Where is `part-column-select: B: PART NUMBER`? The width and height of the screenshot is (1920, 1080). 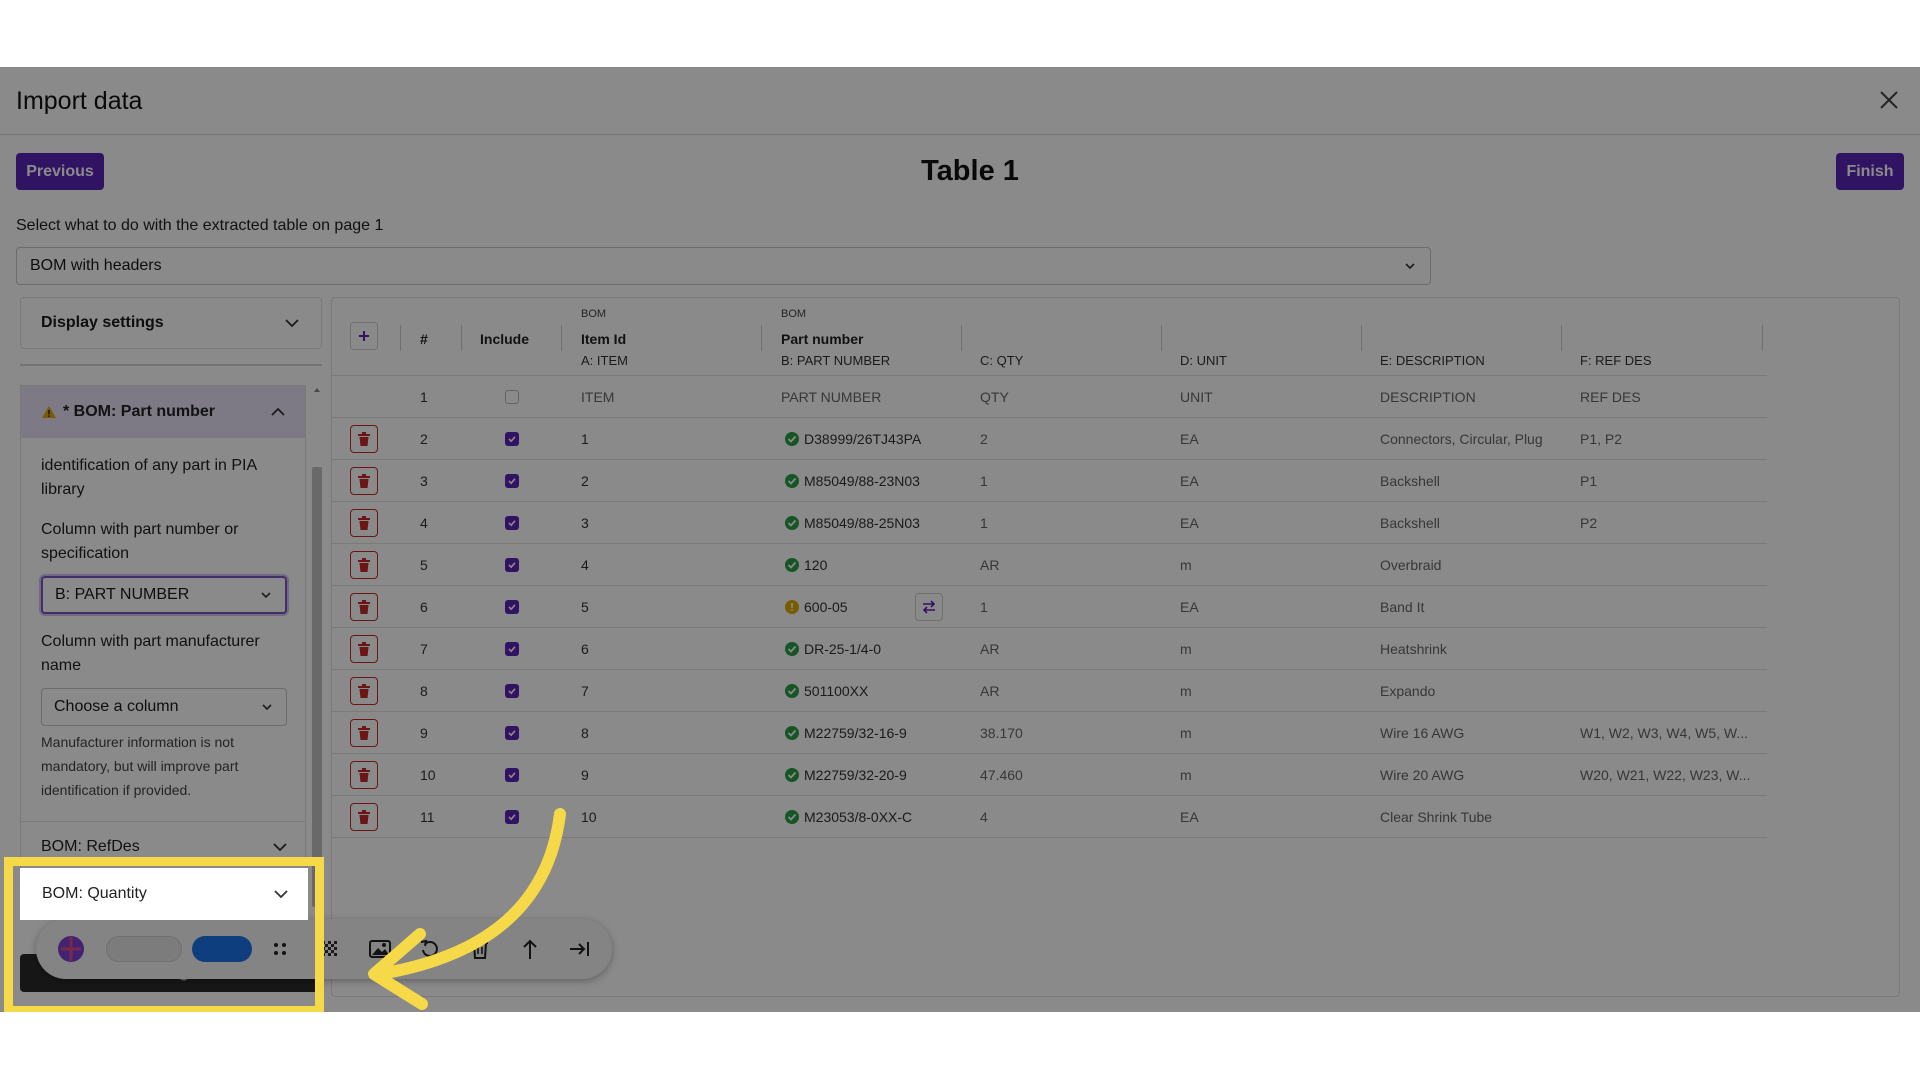
part-column-select: B: PART NUMBER is located at coordinates (164, 595).